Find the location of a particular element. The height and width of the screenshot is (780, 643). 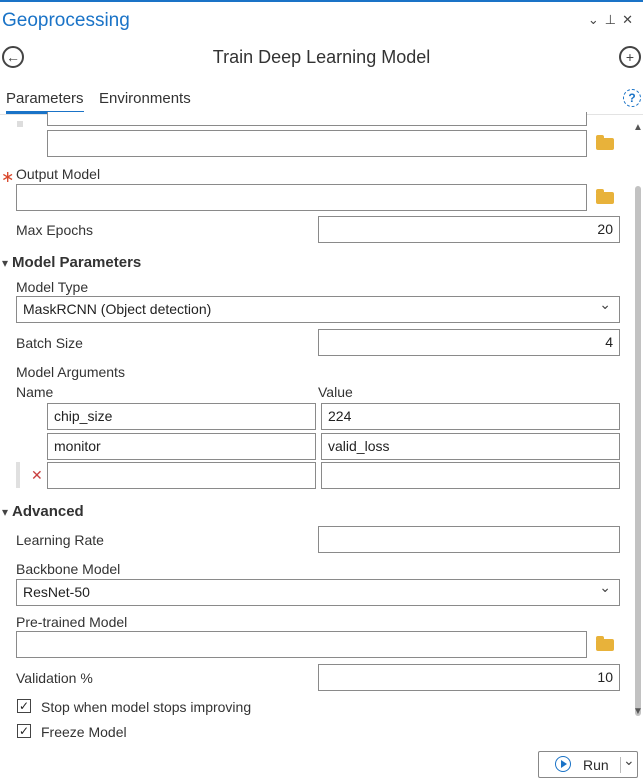

scroll-down-icon: ▼ is located at coordinates (638, 711).